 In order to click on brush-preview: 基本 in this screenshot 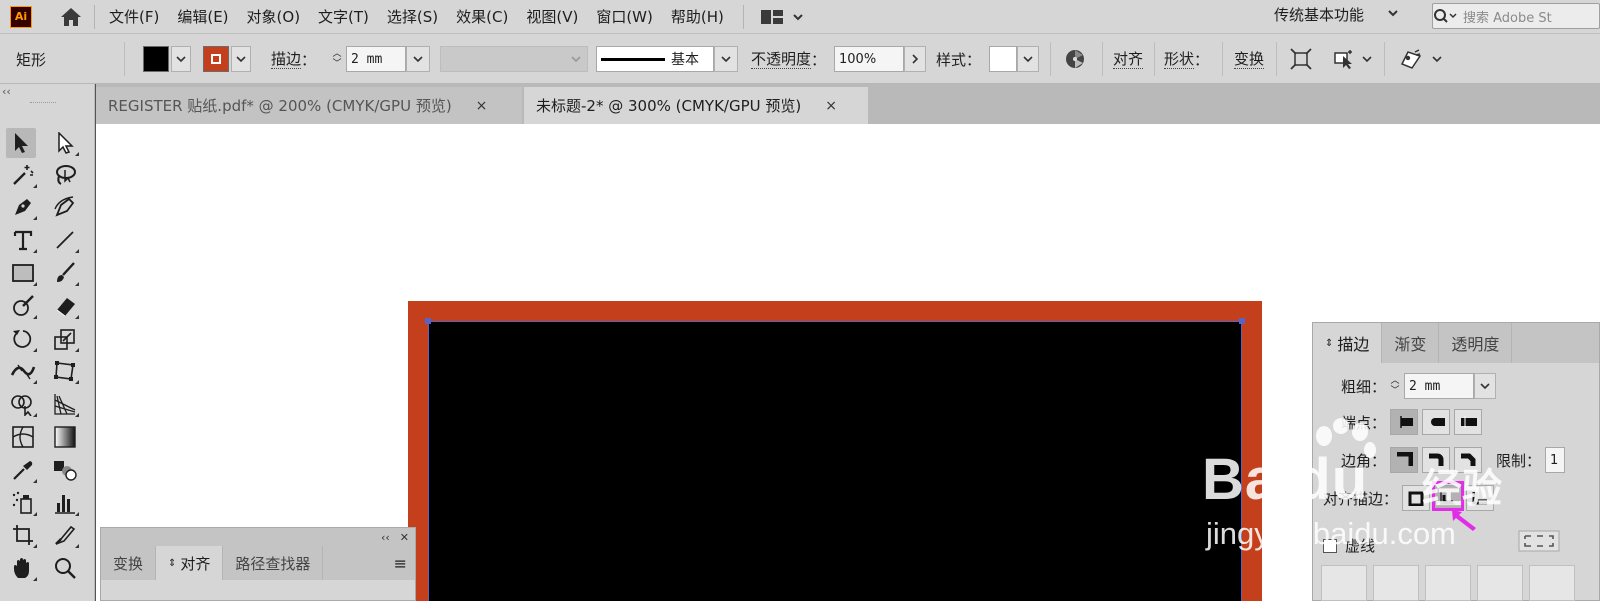, I will do `click(655, 59)`.